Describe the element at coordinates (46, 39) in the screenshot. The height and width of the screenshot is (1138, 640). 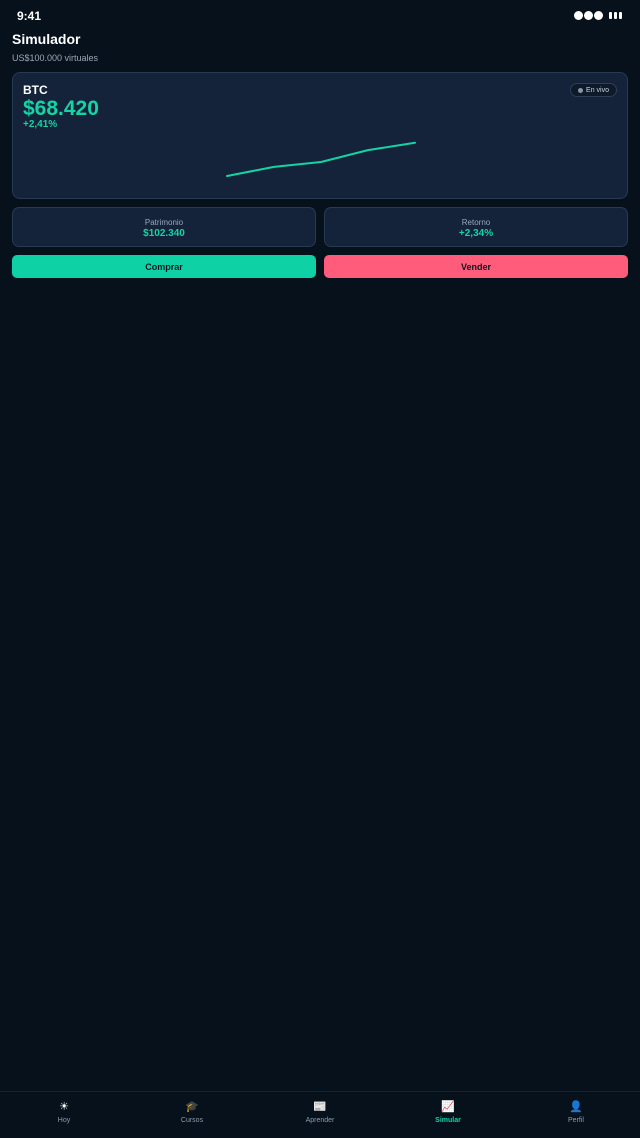
I see `page-title: Simulador` at that location.